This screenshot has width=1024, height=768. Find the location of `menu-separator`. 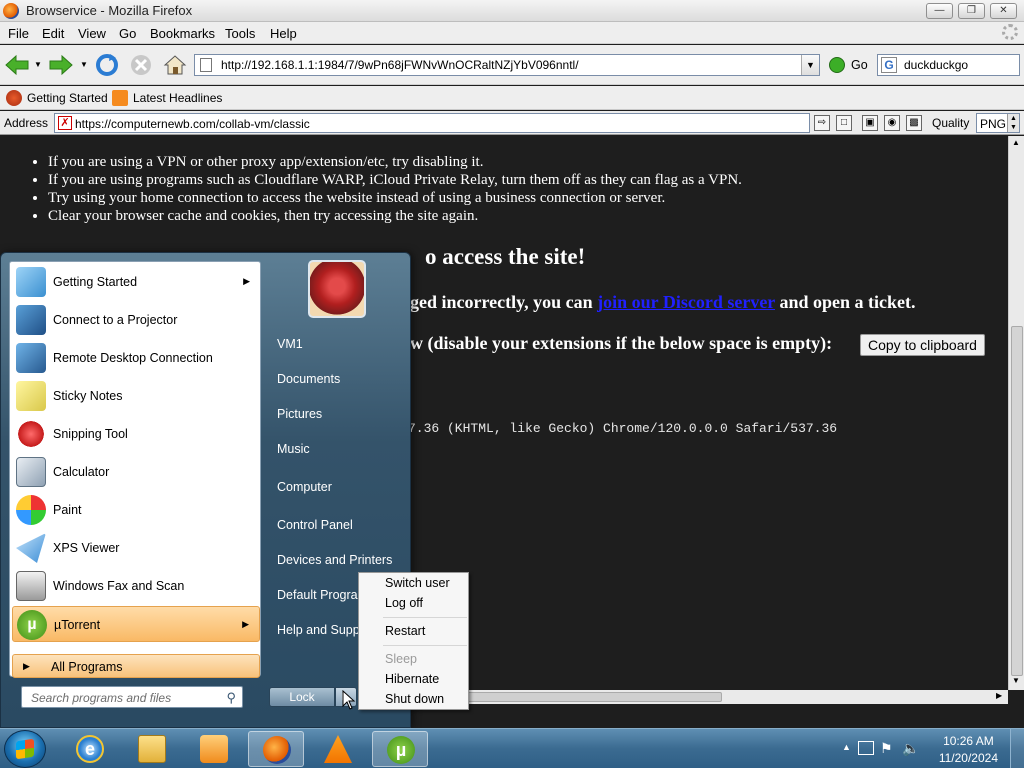

menu-separator is located at coordinates (425, 645).